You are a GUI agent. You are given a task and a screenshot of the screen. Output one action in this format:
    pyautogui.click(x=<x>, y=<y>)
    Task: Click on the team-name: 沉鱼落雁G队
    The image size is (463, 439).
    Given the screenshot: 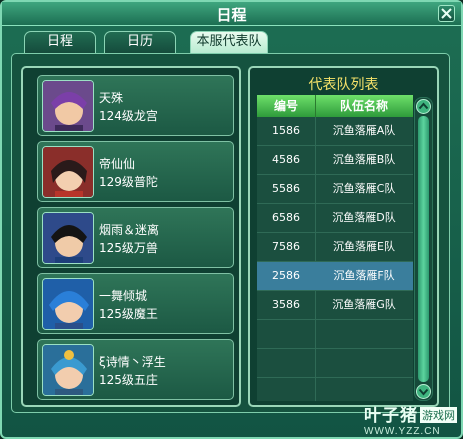 What is the action you would take?
    pyautogui.click(x=364, y=304)
    